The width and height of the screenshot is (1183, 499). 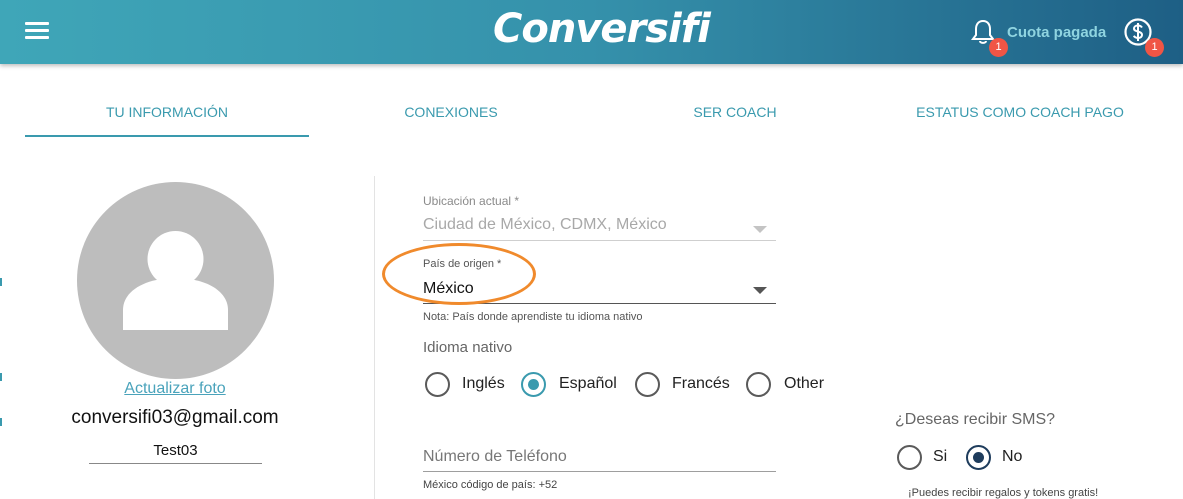 I want to click on radio-other, so click(x=758, y=384).